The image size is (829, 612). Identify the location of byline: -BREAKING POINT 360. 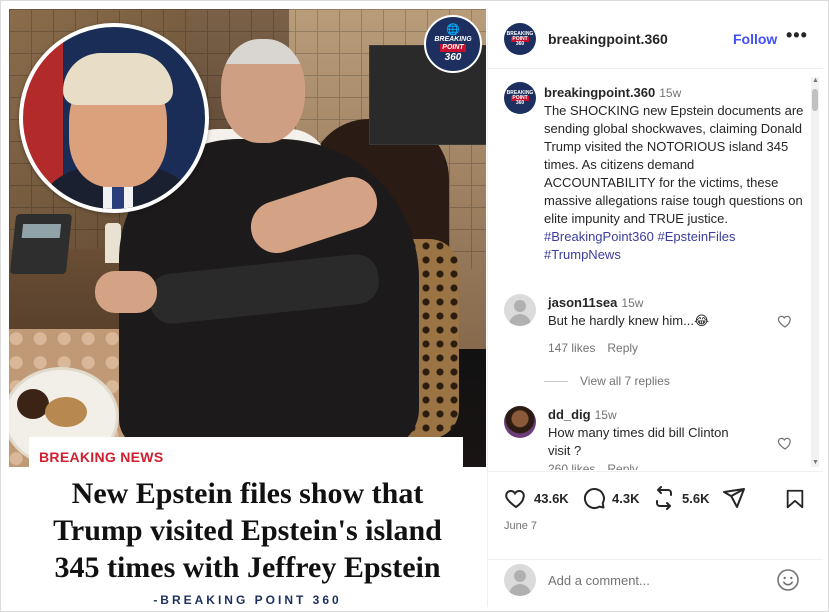
(247, 600).